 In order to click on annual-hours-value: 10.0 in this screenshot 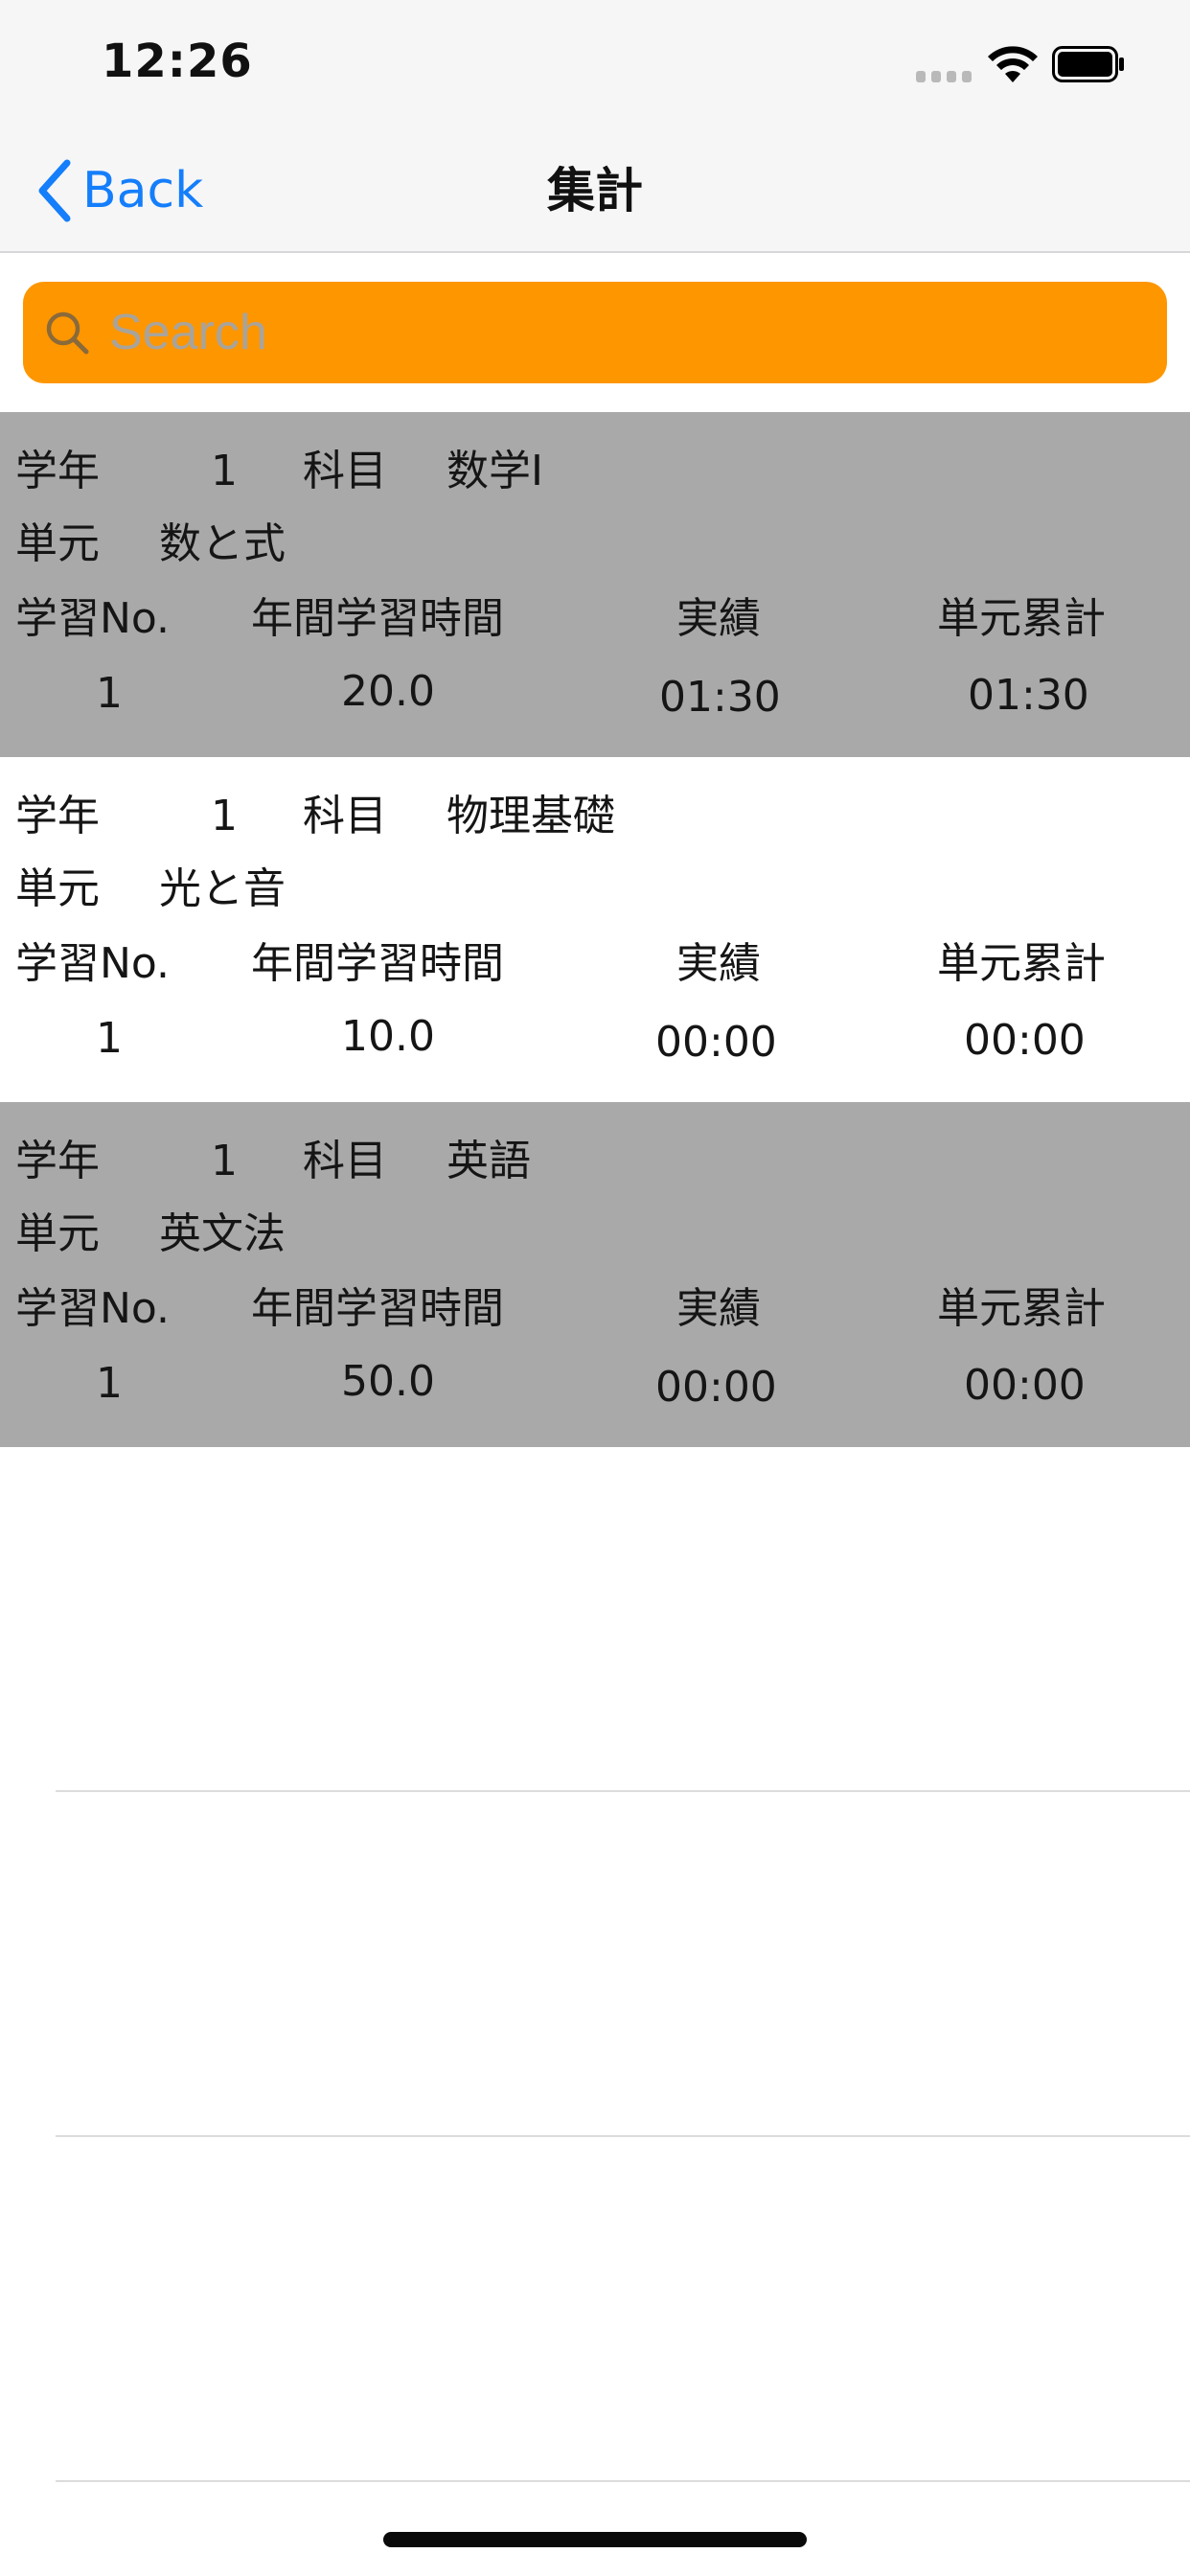, I will do `click(388, 1036)`.